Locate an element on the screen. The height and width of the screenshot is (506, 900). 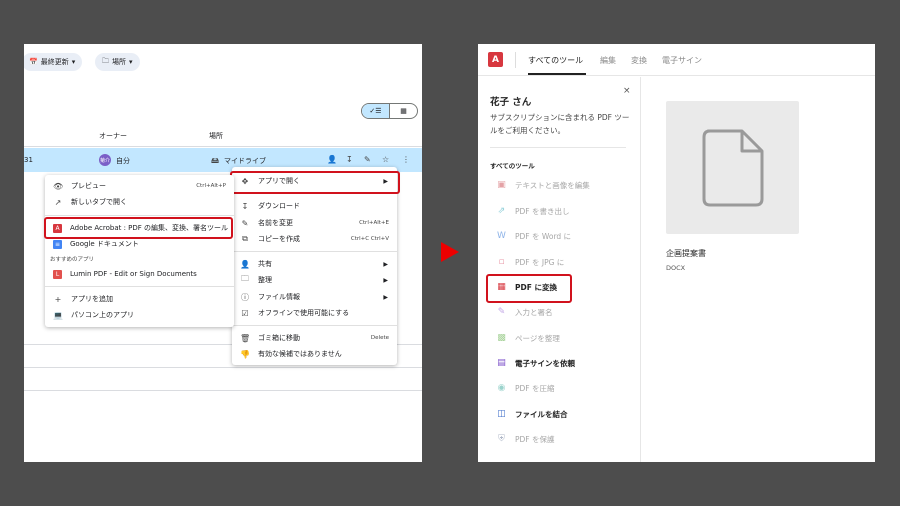
google-docs-icon: ≡ is located at coordinates (57, 244).